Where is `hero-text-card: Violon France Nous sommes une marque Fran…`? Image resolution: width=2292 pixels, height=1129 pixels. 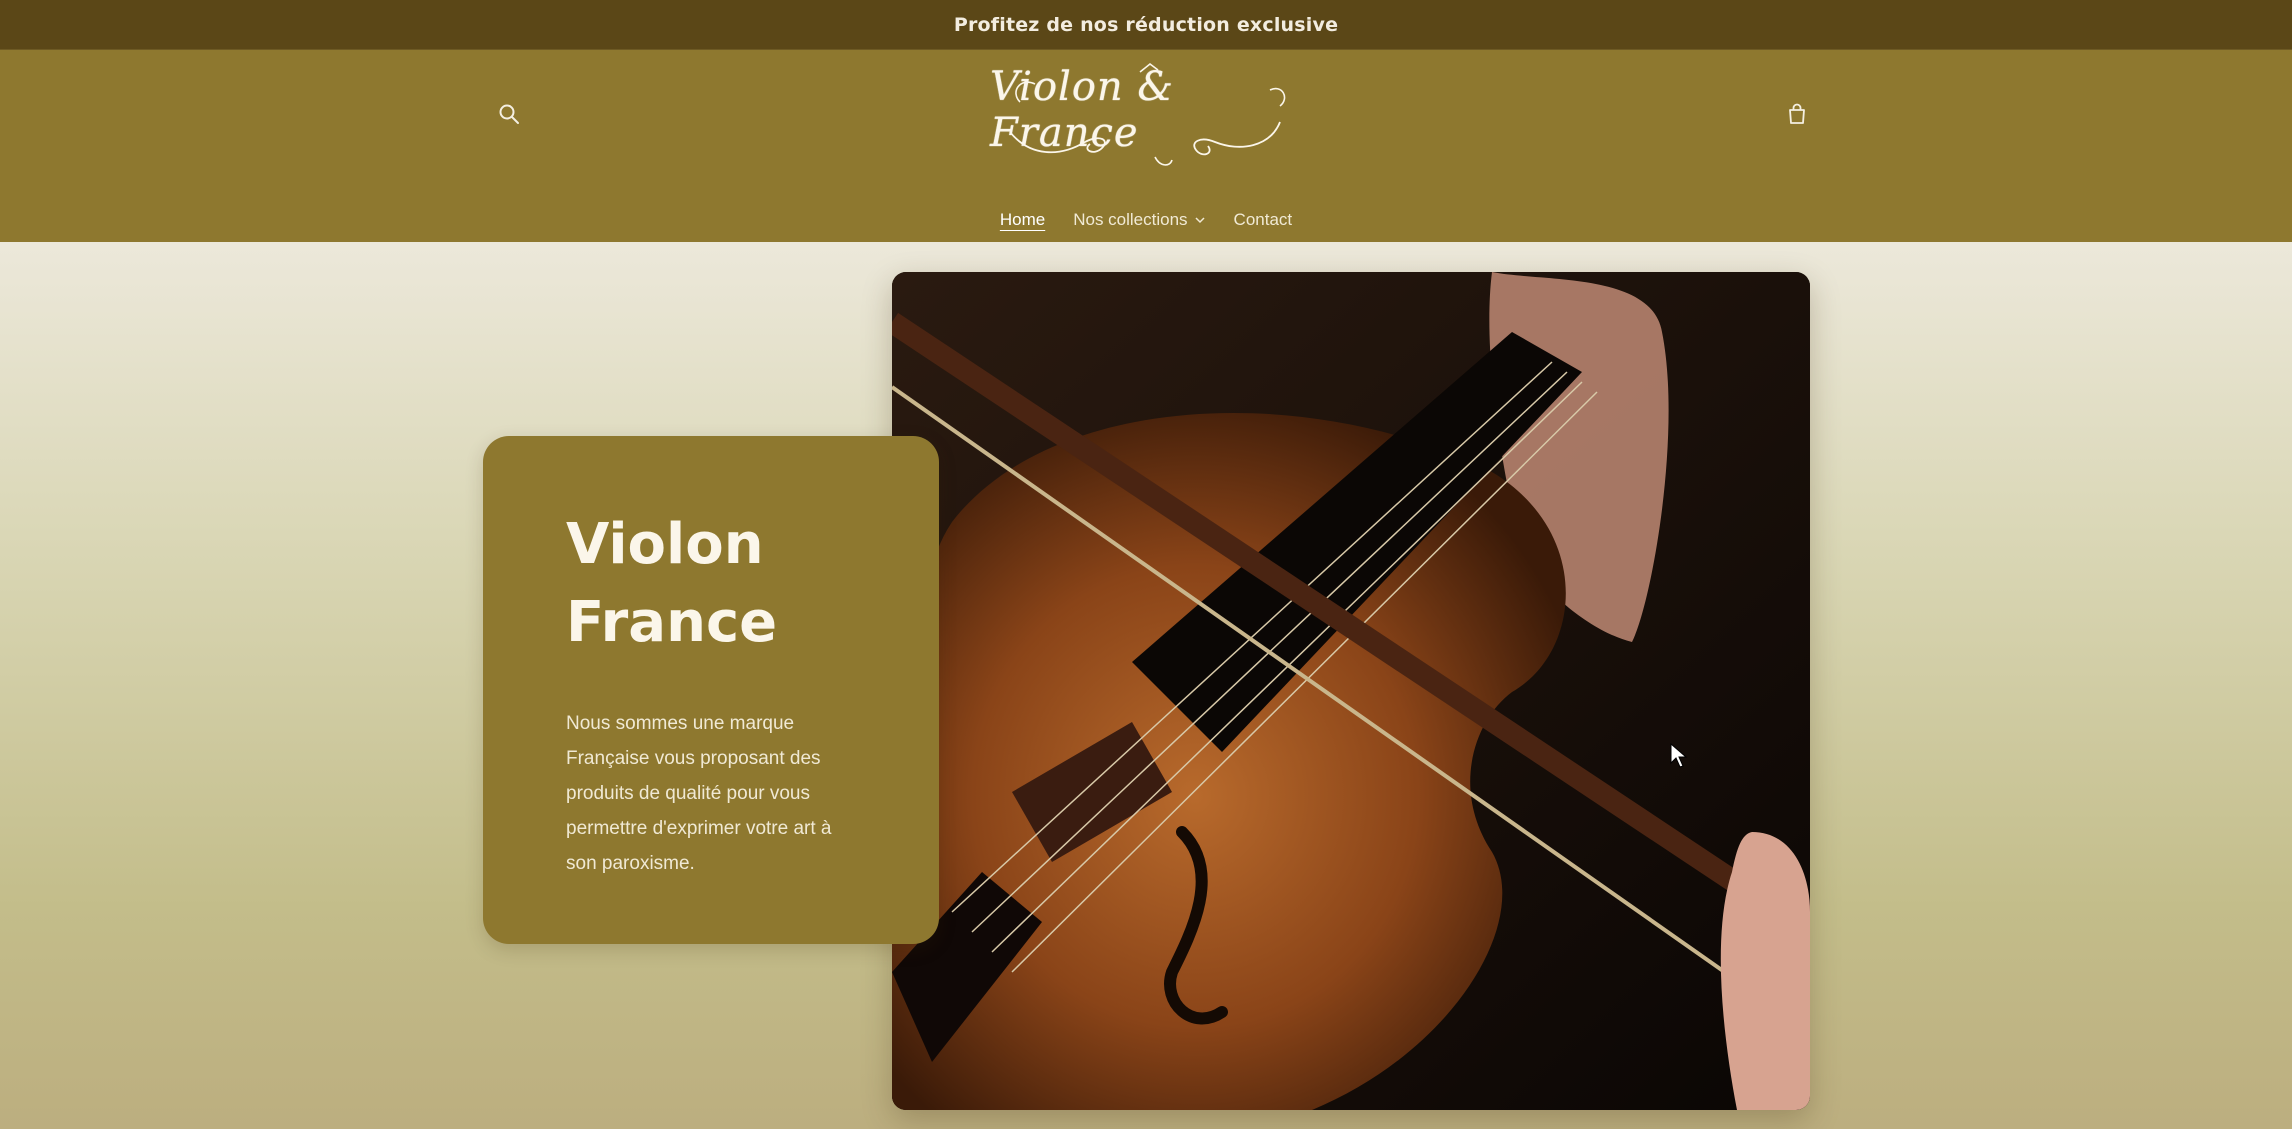
hero-text-card: Violon France Nous sommes une marque Fran… is located at coordinates (711, 690).